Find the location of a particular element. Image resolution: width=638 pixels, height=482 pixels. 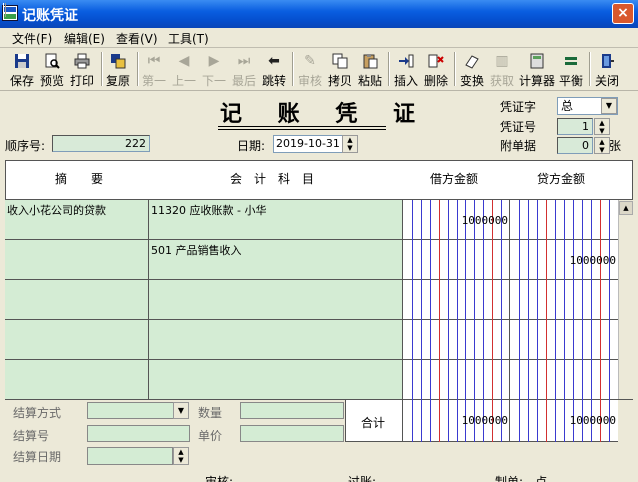

restore-button: 复原 is located at coordinates (118, 70).